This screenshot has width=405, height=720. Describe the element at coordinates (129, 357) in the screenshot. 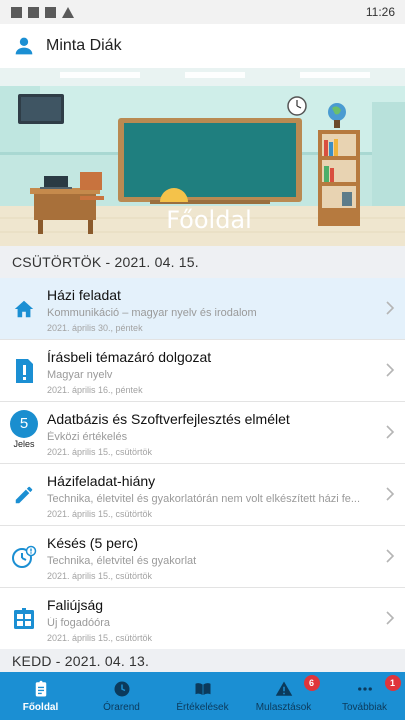

I see `item-title: Írásbeli témazáró dolgozat` at that location.